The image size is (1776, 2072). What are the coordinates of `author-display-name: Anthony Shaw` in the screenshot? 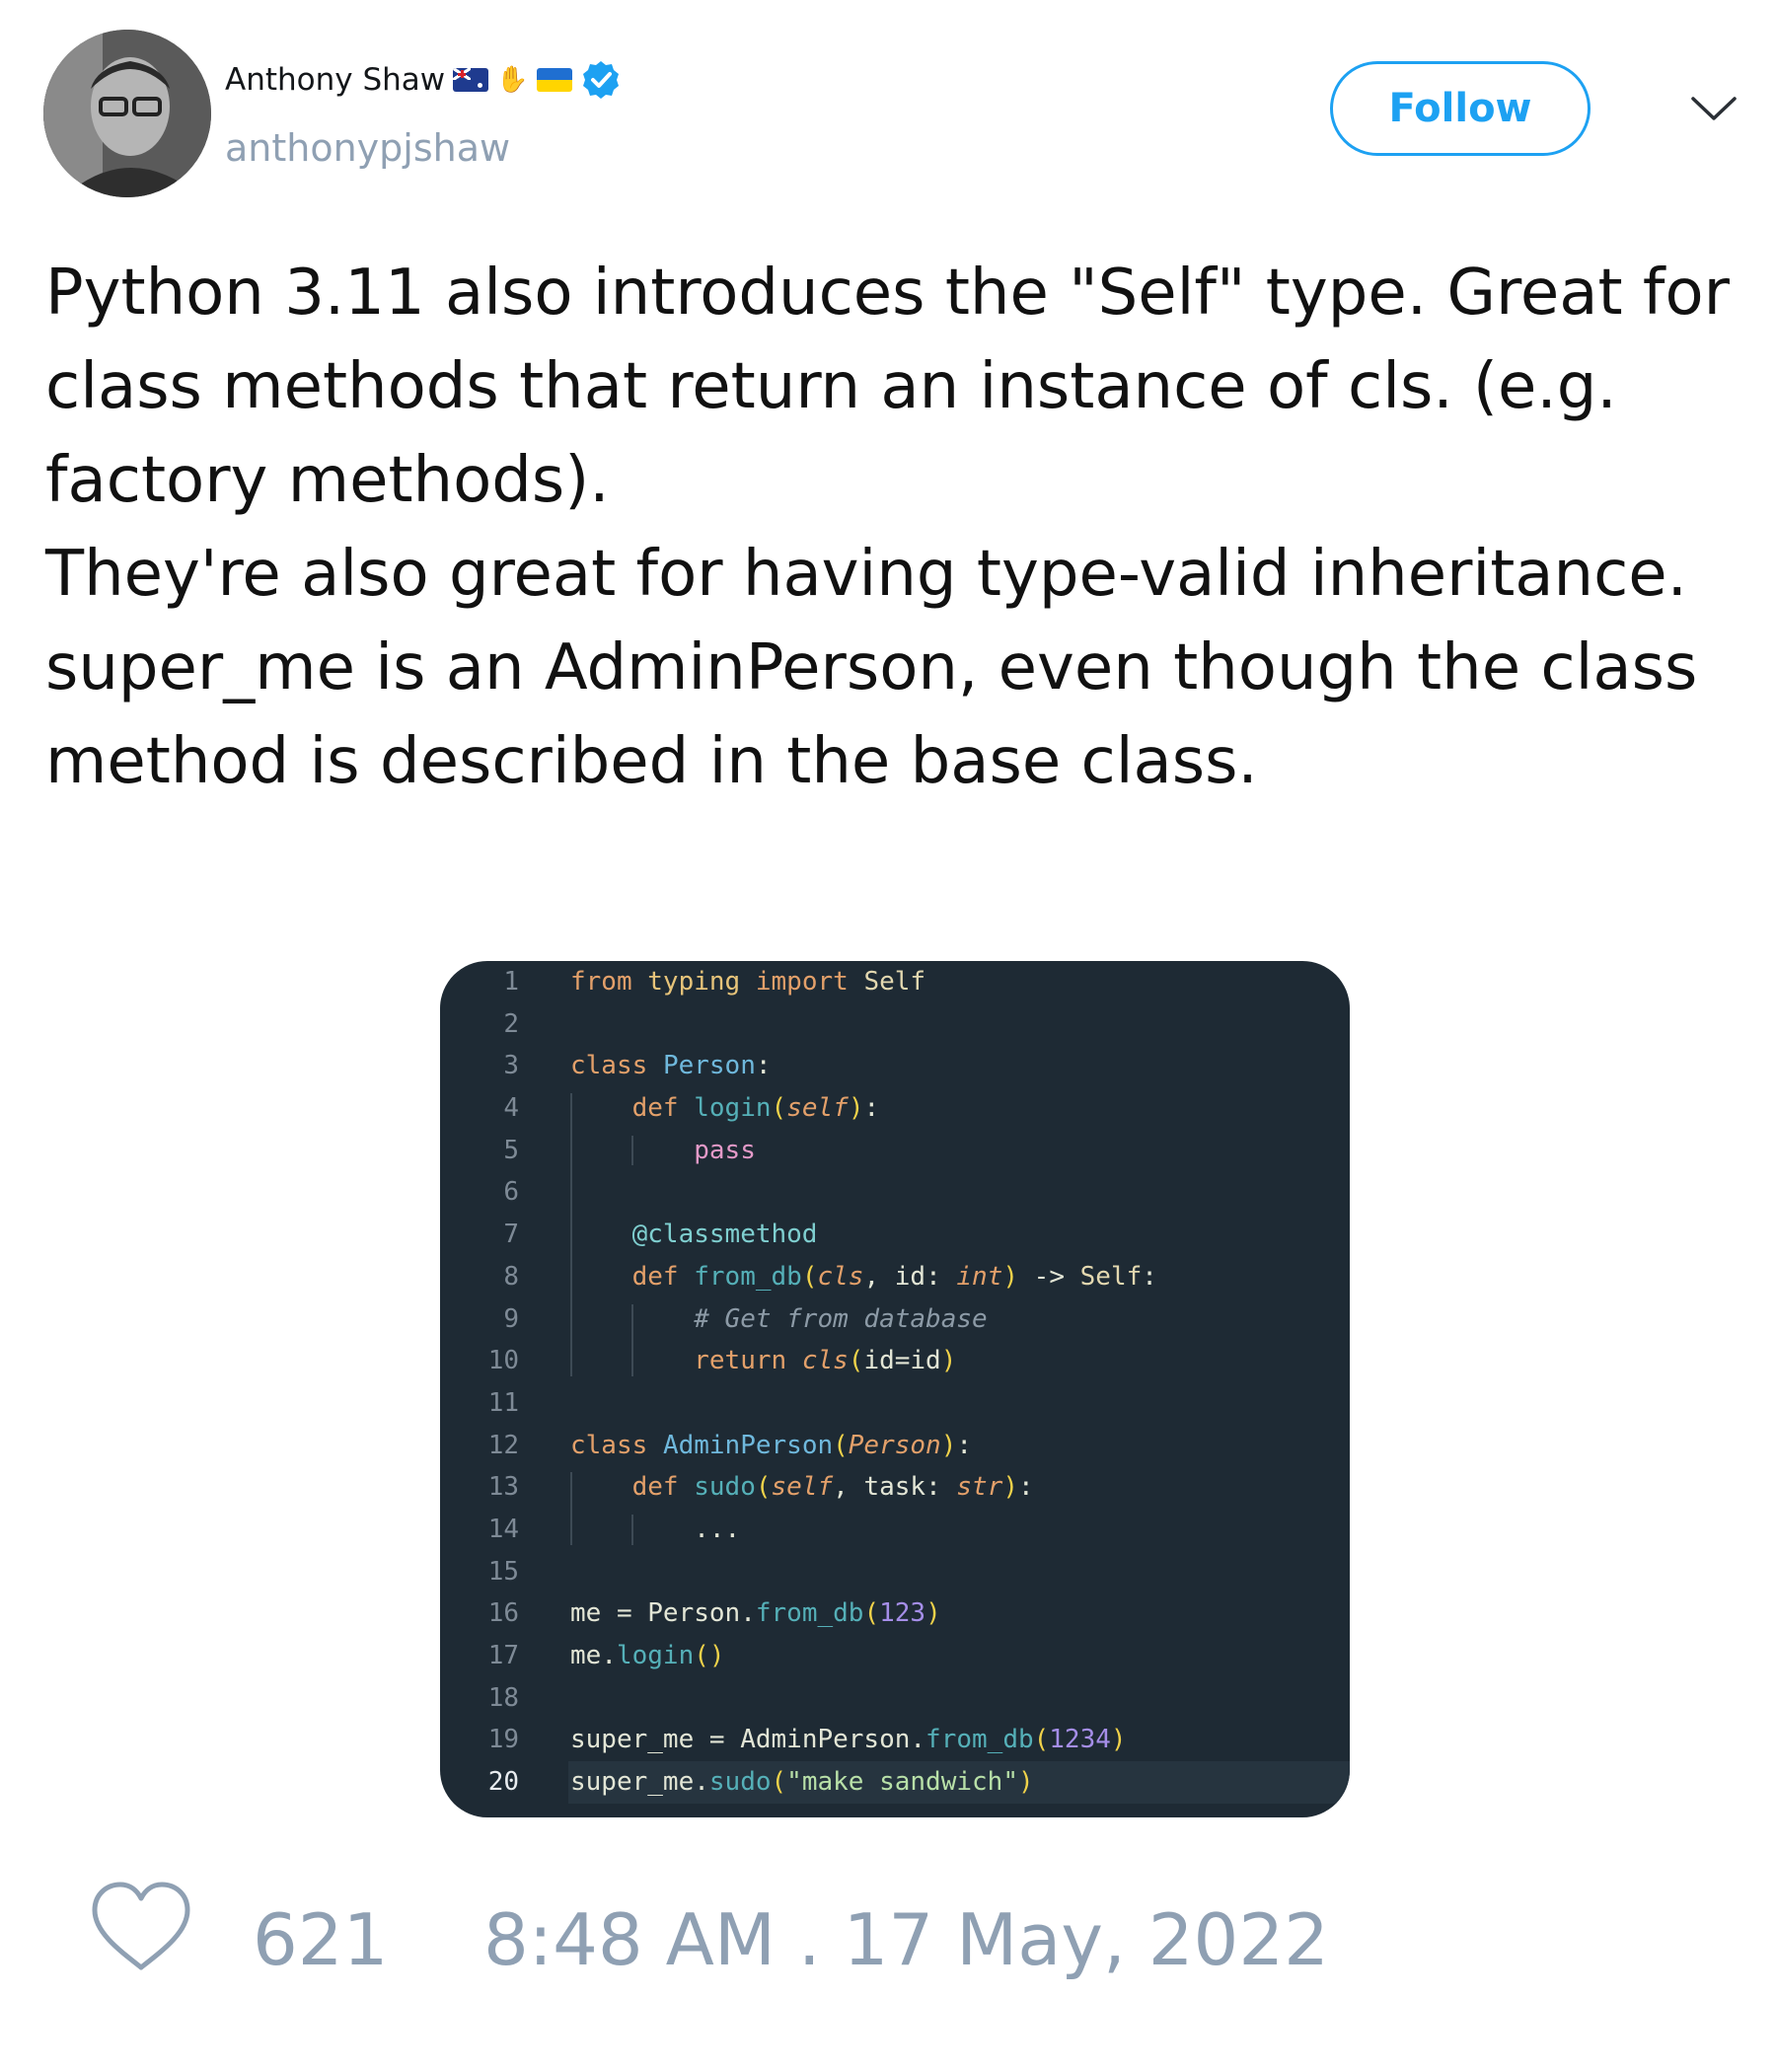 It's located at (335, 80).